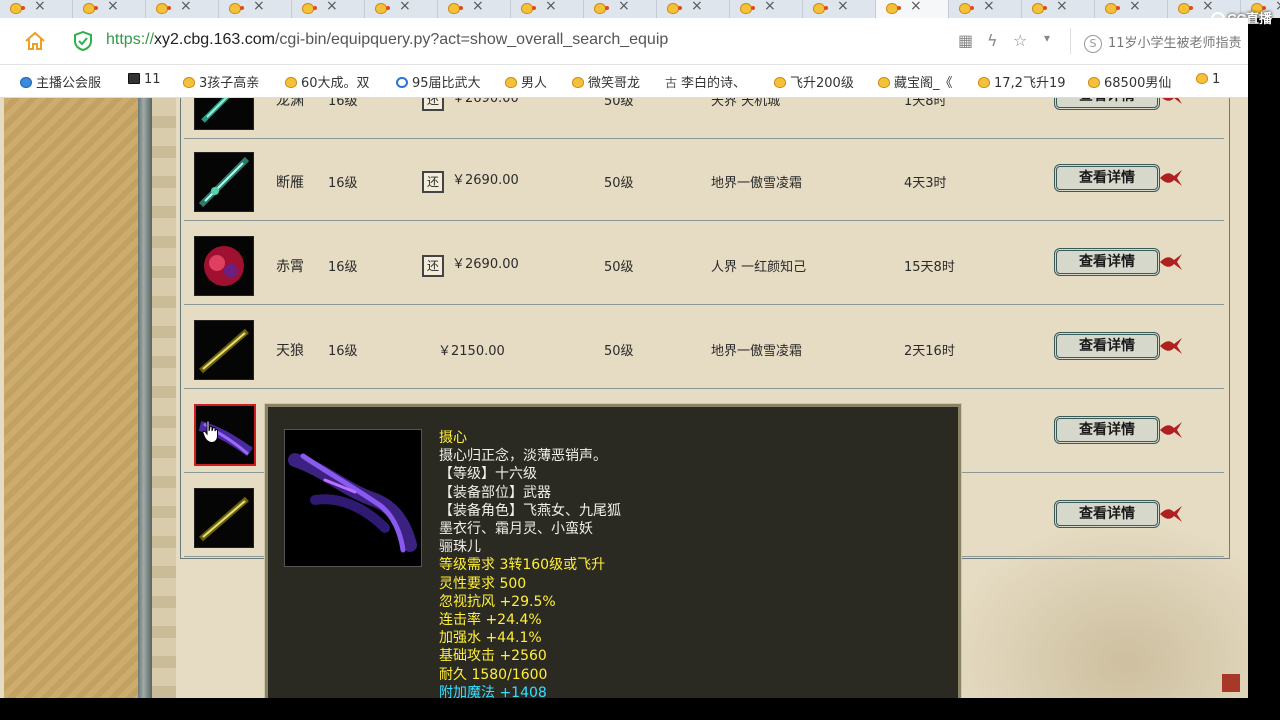 Image resolution: width=1280 pixels, height=720 pixels. I want to click on item-level: 16级, so click(343, 351).